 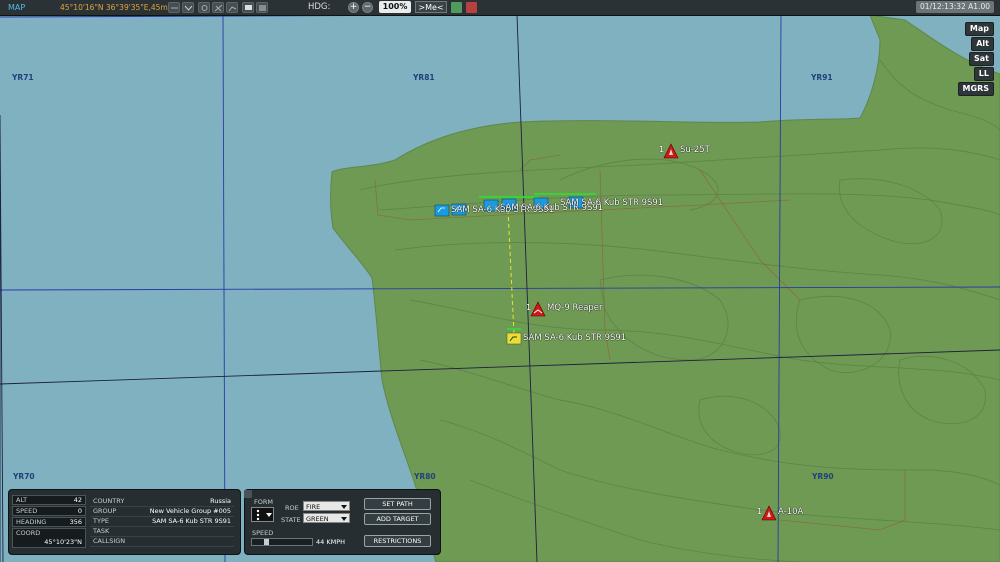 What do you see at coordinates (49, 500) in the screenshot?
I see `alt-row: ALT 42` at bounding box center [49, 500].